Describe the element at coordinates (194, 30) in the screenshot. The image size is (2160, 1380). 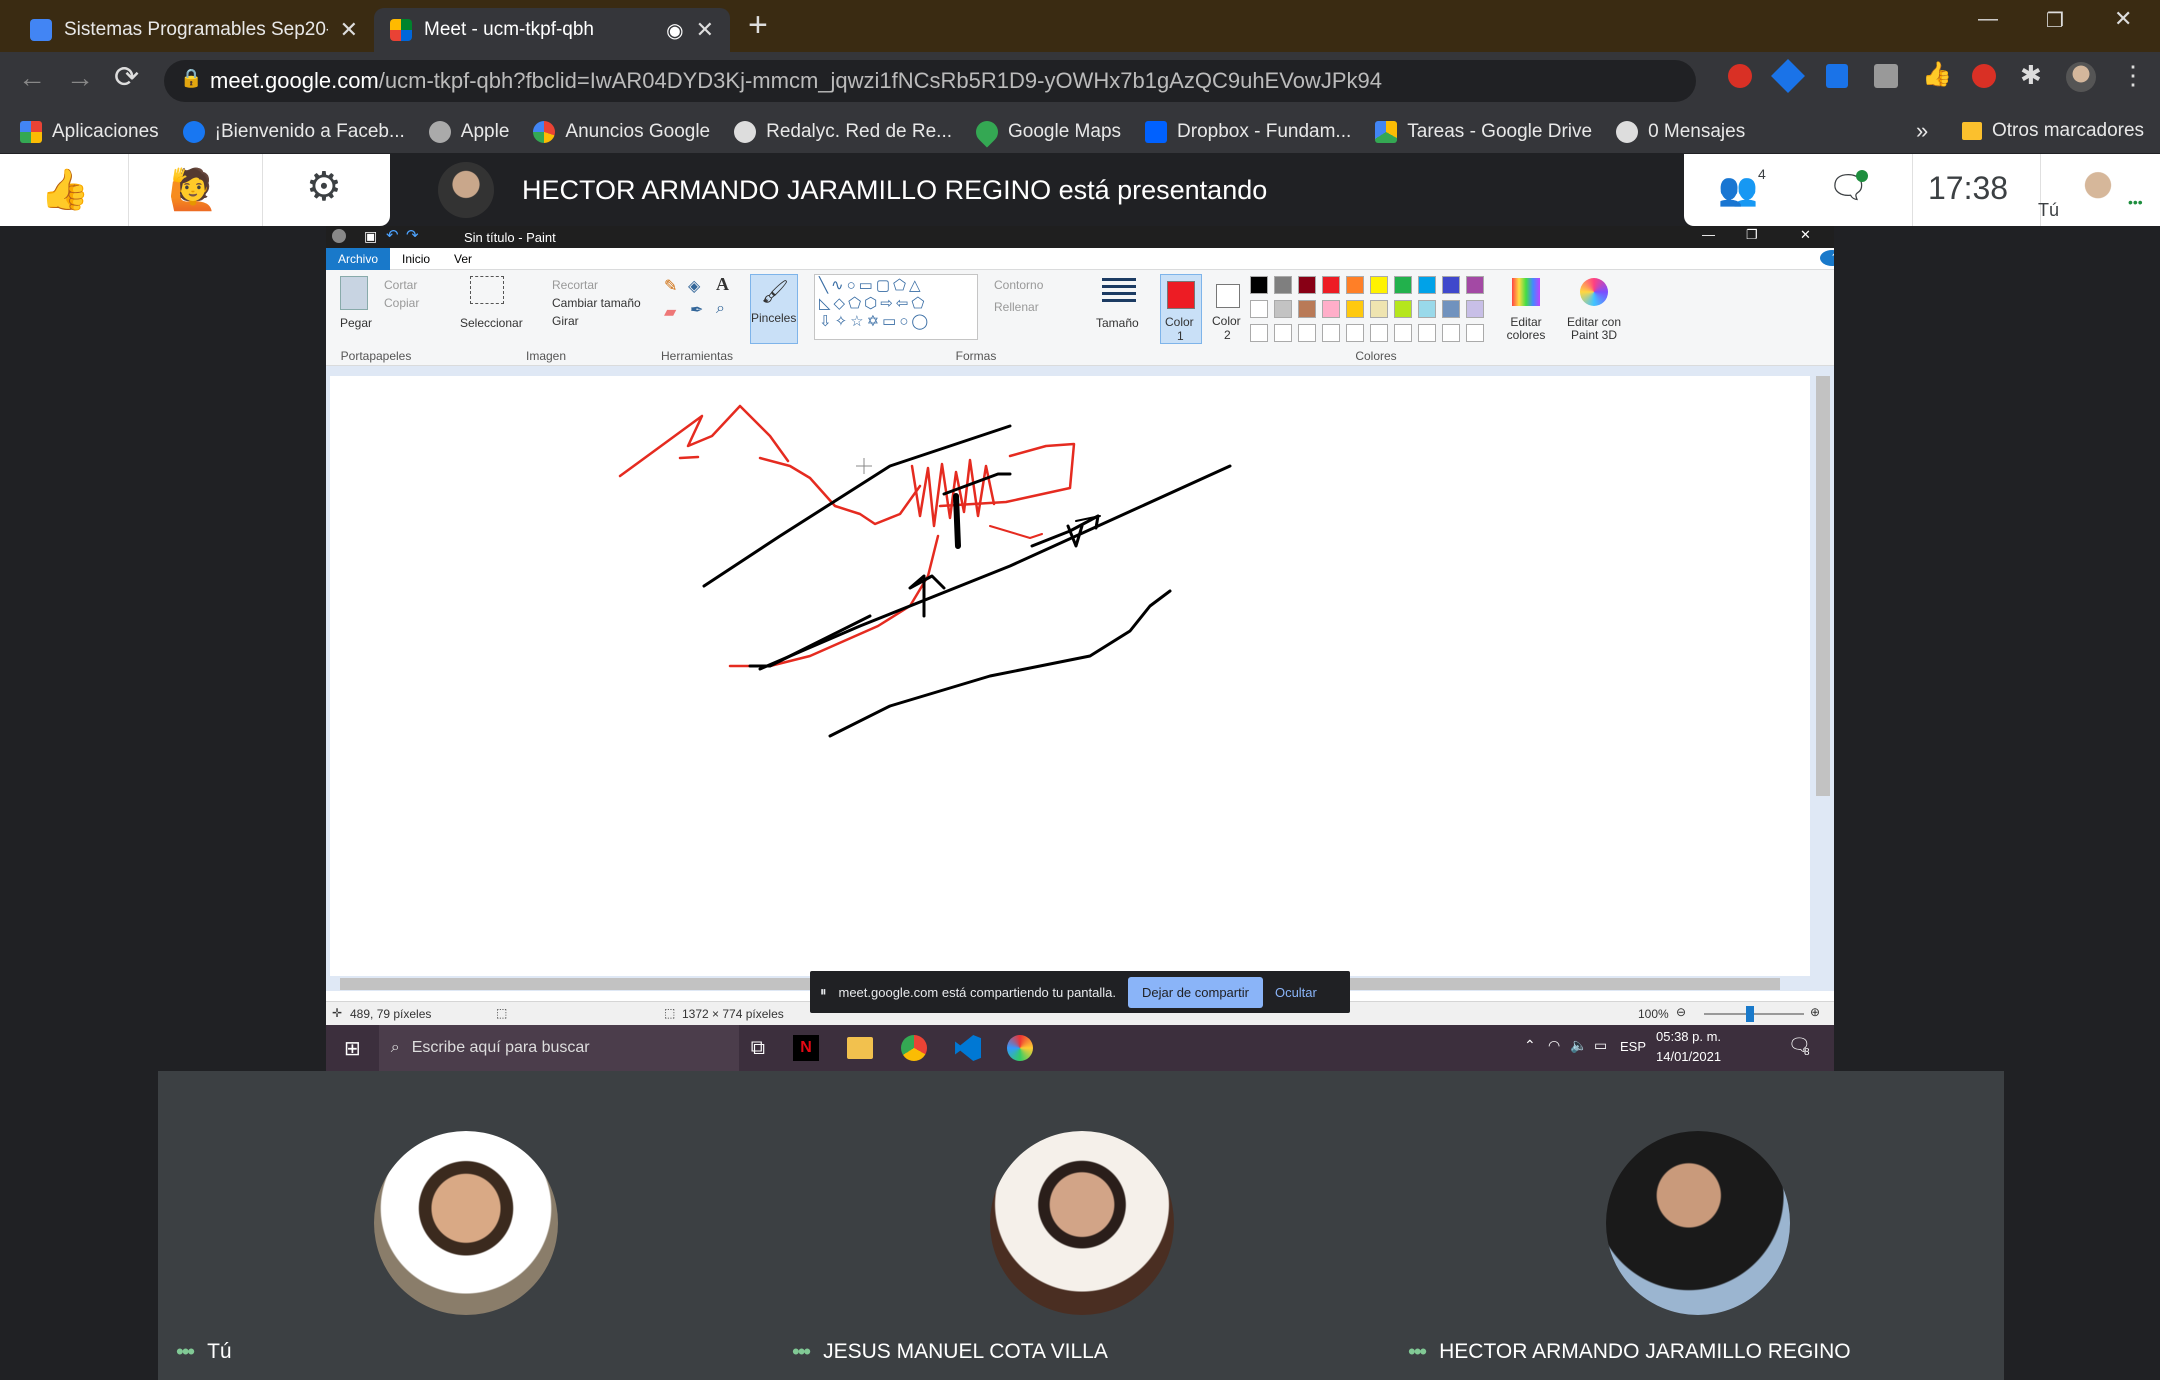
I see `browser-tab-sistemas: Sistemas Programables Sep20-En ✕` at that location.